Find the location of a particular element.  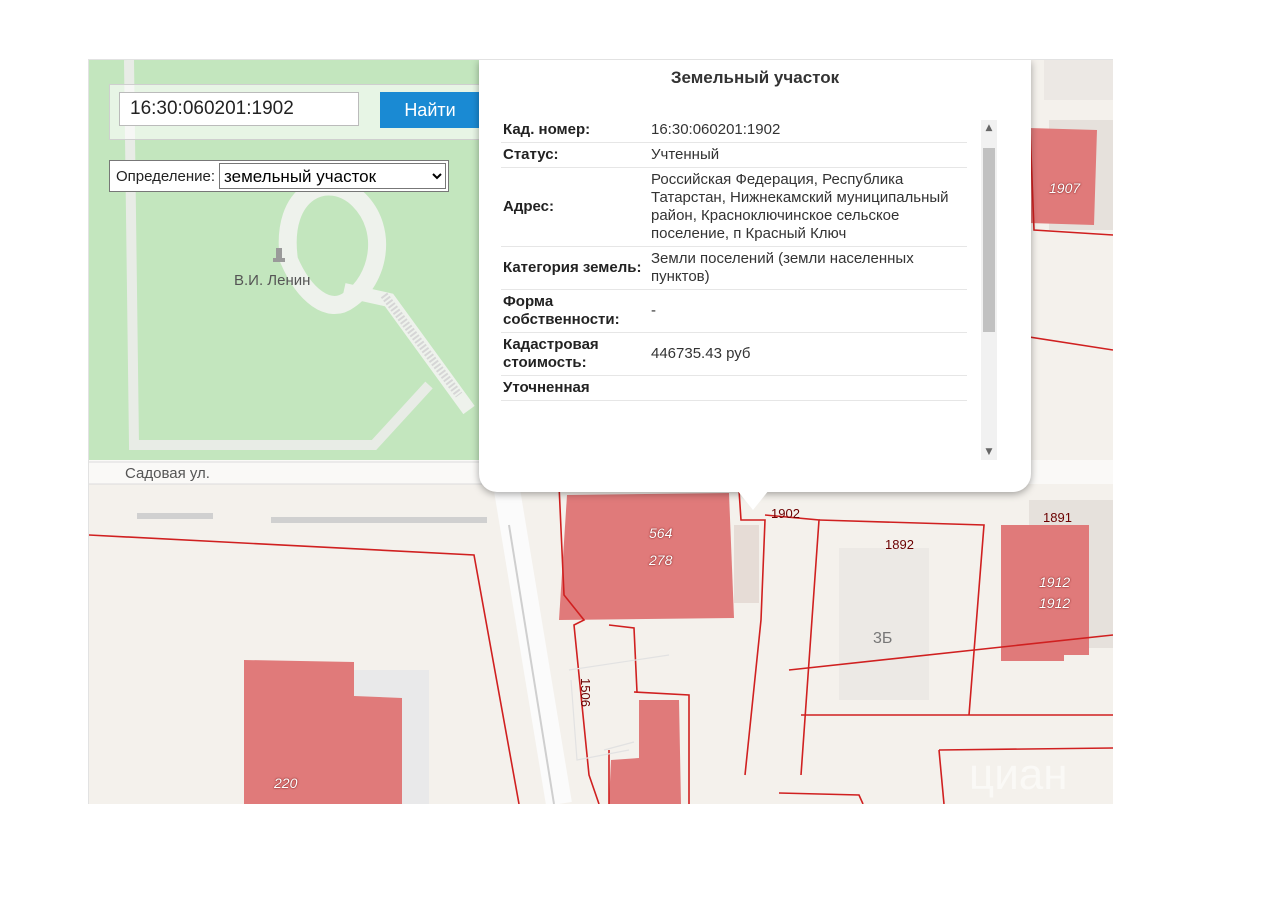

cadastral-search-input is located at coordinates (239, 109).